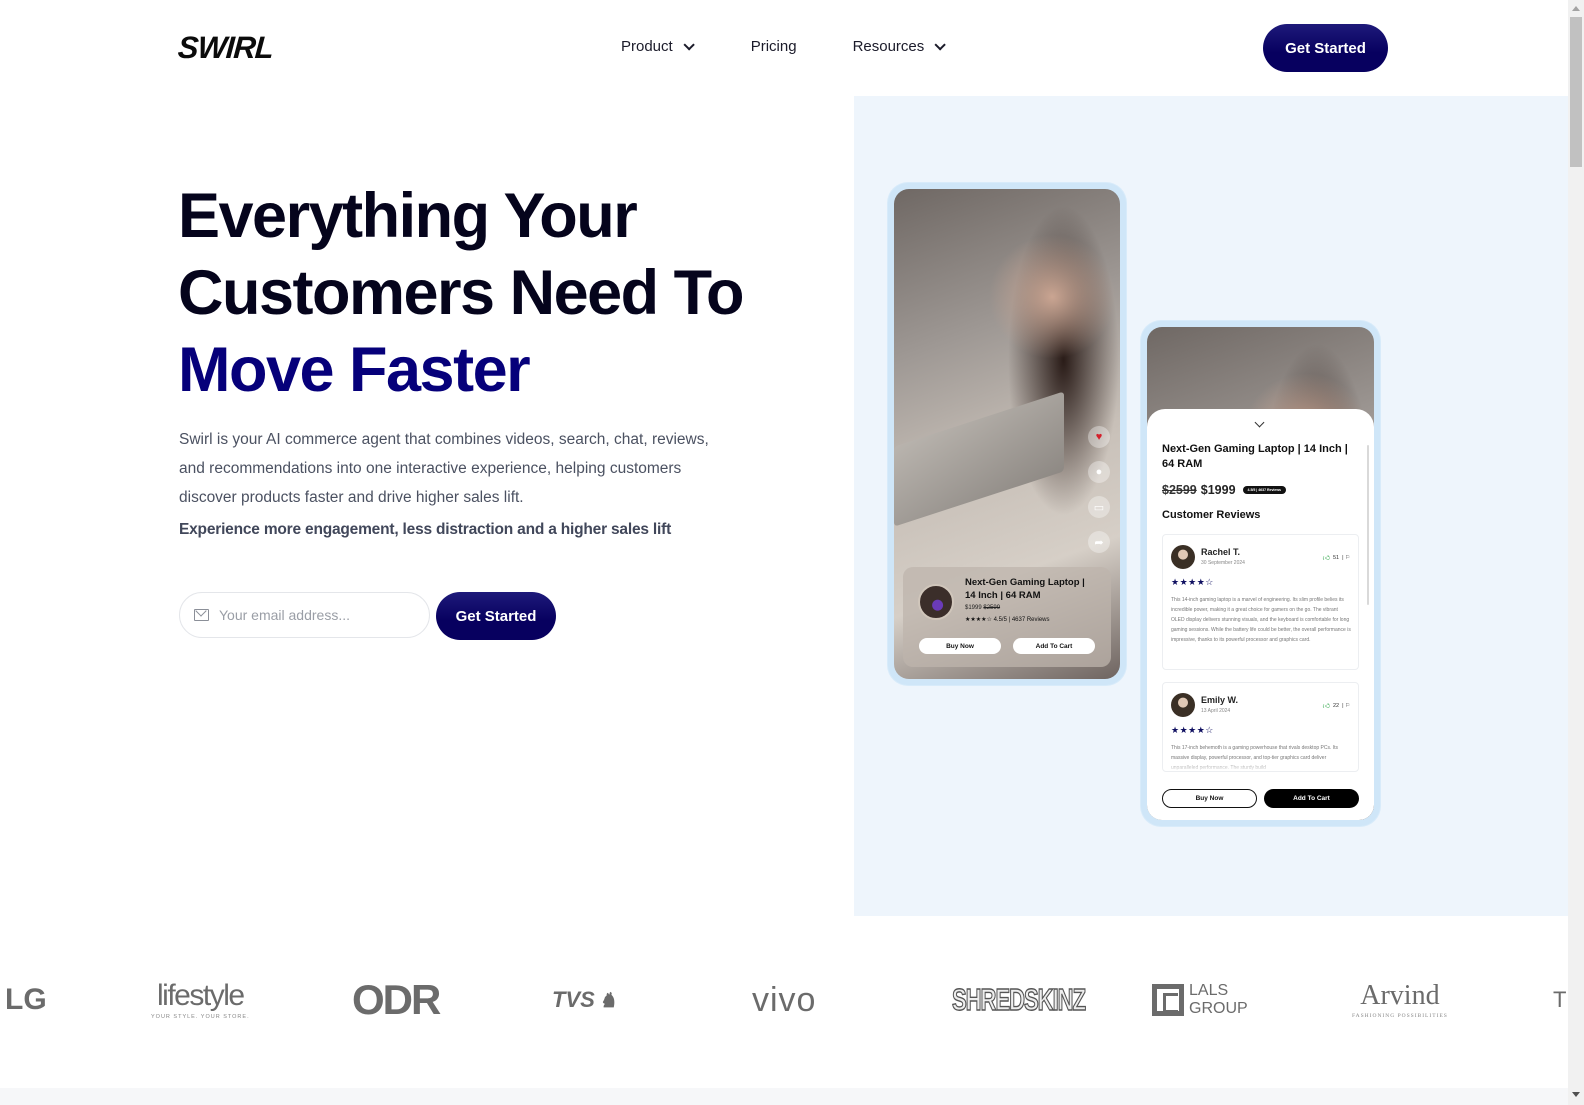  I want to click on next-section-edge, so click(784, 1096).